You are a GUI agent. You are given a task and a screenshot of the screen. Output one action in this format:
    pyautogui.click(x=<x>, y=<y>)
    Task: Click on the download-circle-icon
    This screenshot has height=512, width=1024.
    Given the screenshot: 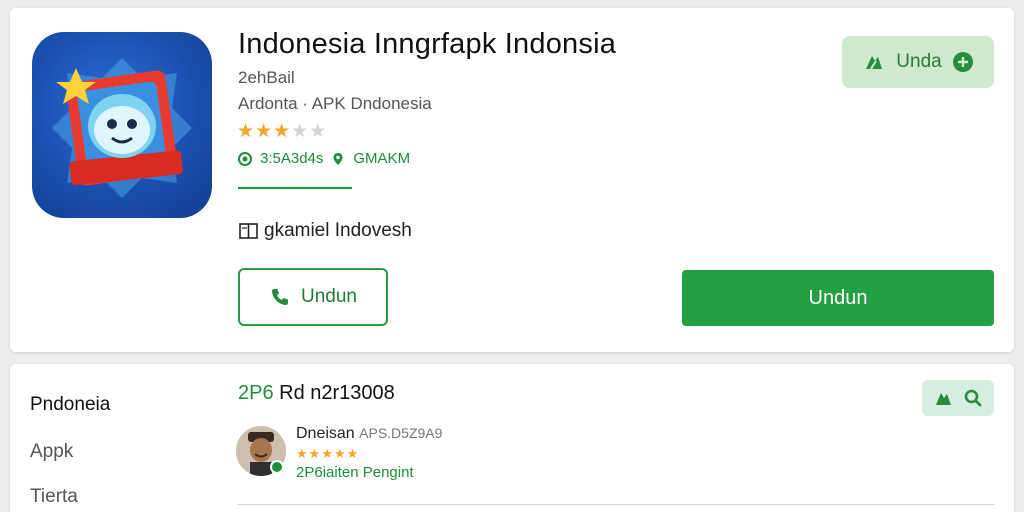 What is the action you would take?
    pyautogui.click(x=245, y=158)
    